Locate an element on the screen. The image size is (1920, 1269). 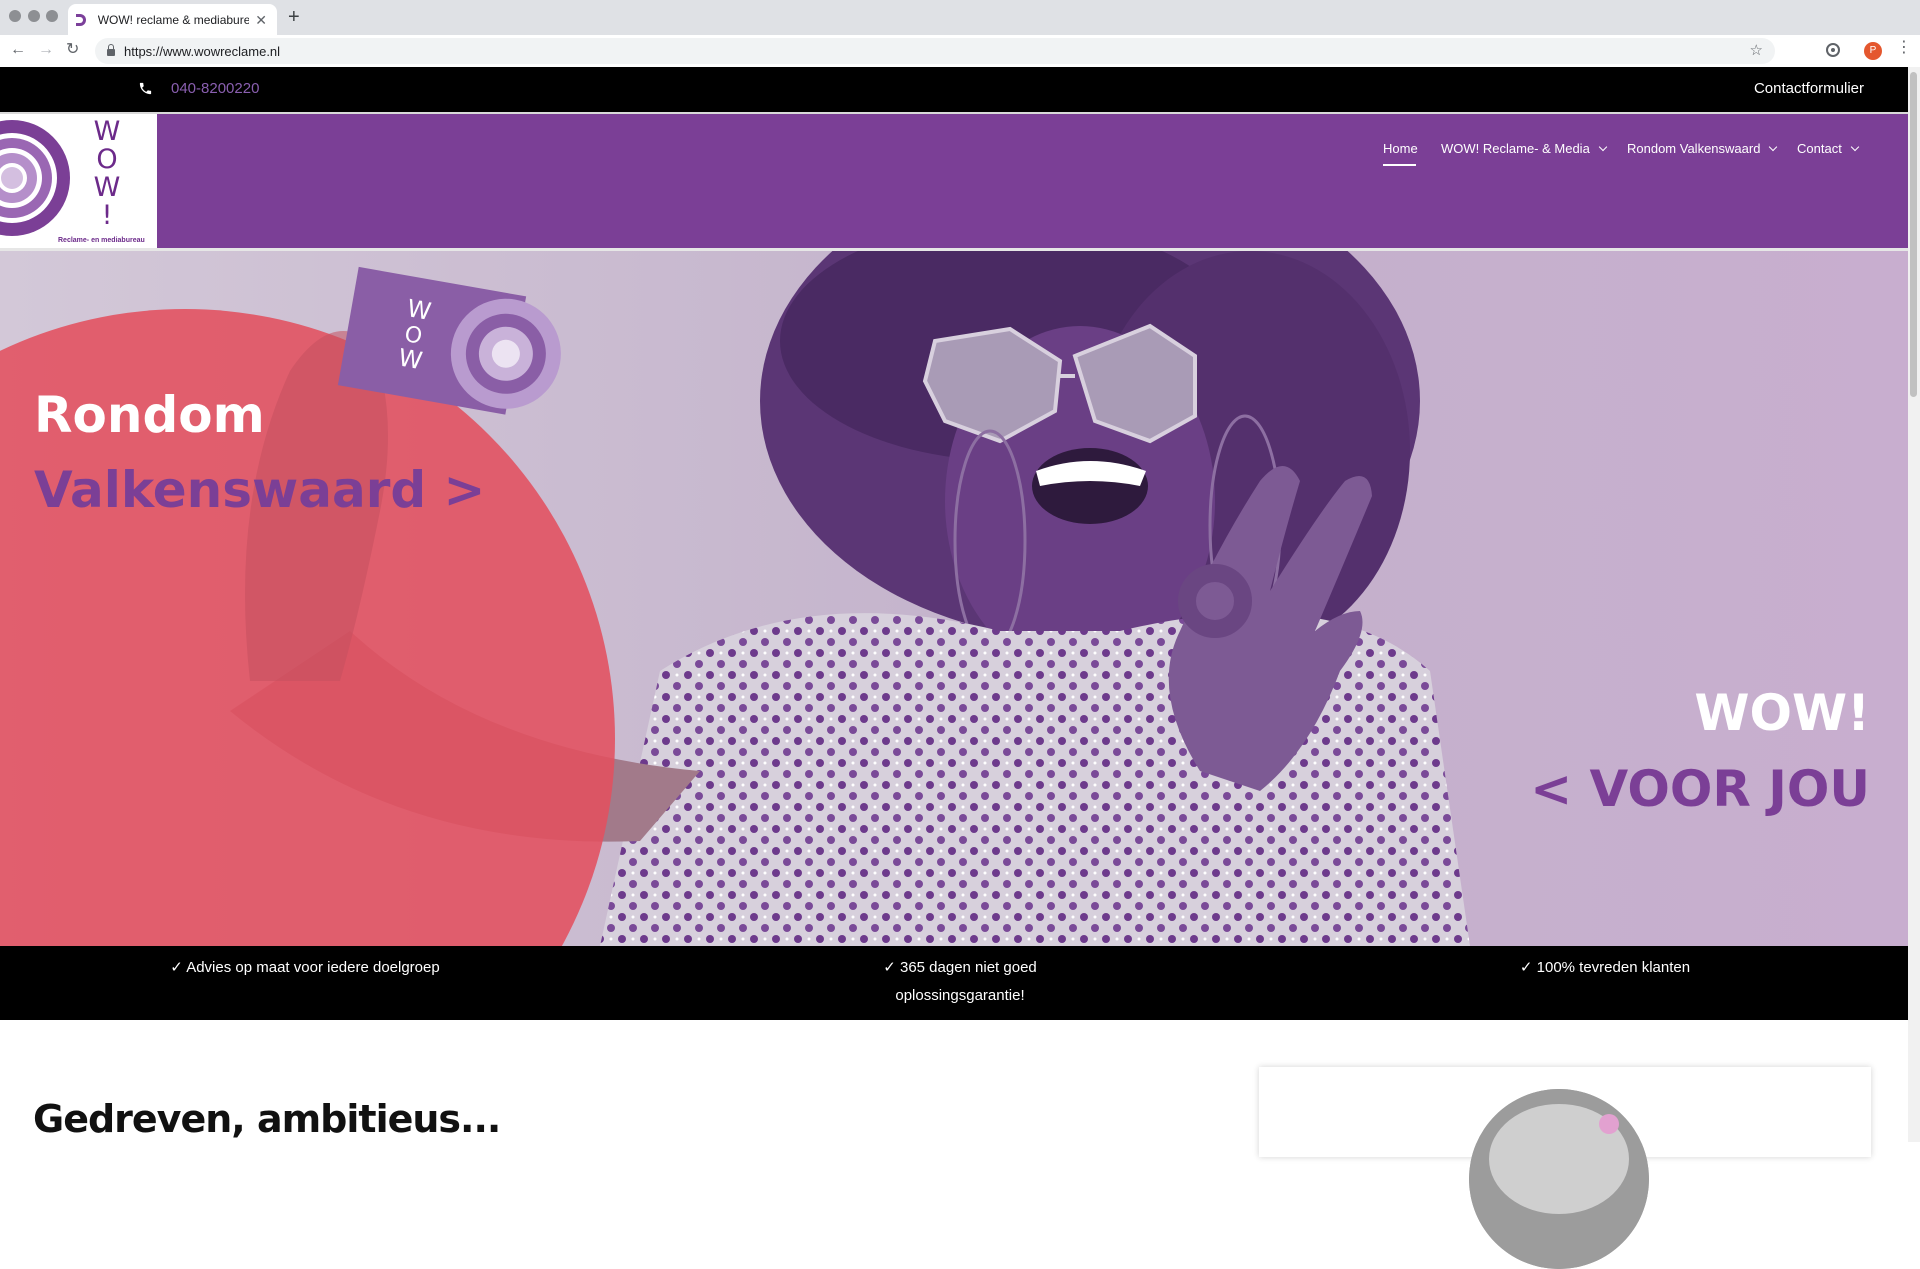
profile-photo is located at coordinates (1559, 1179).